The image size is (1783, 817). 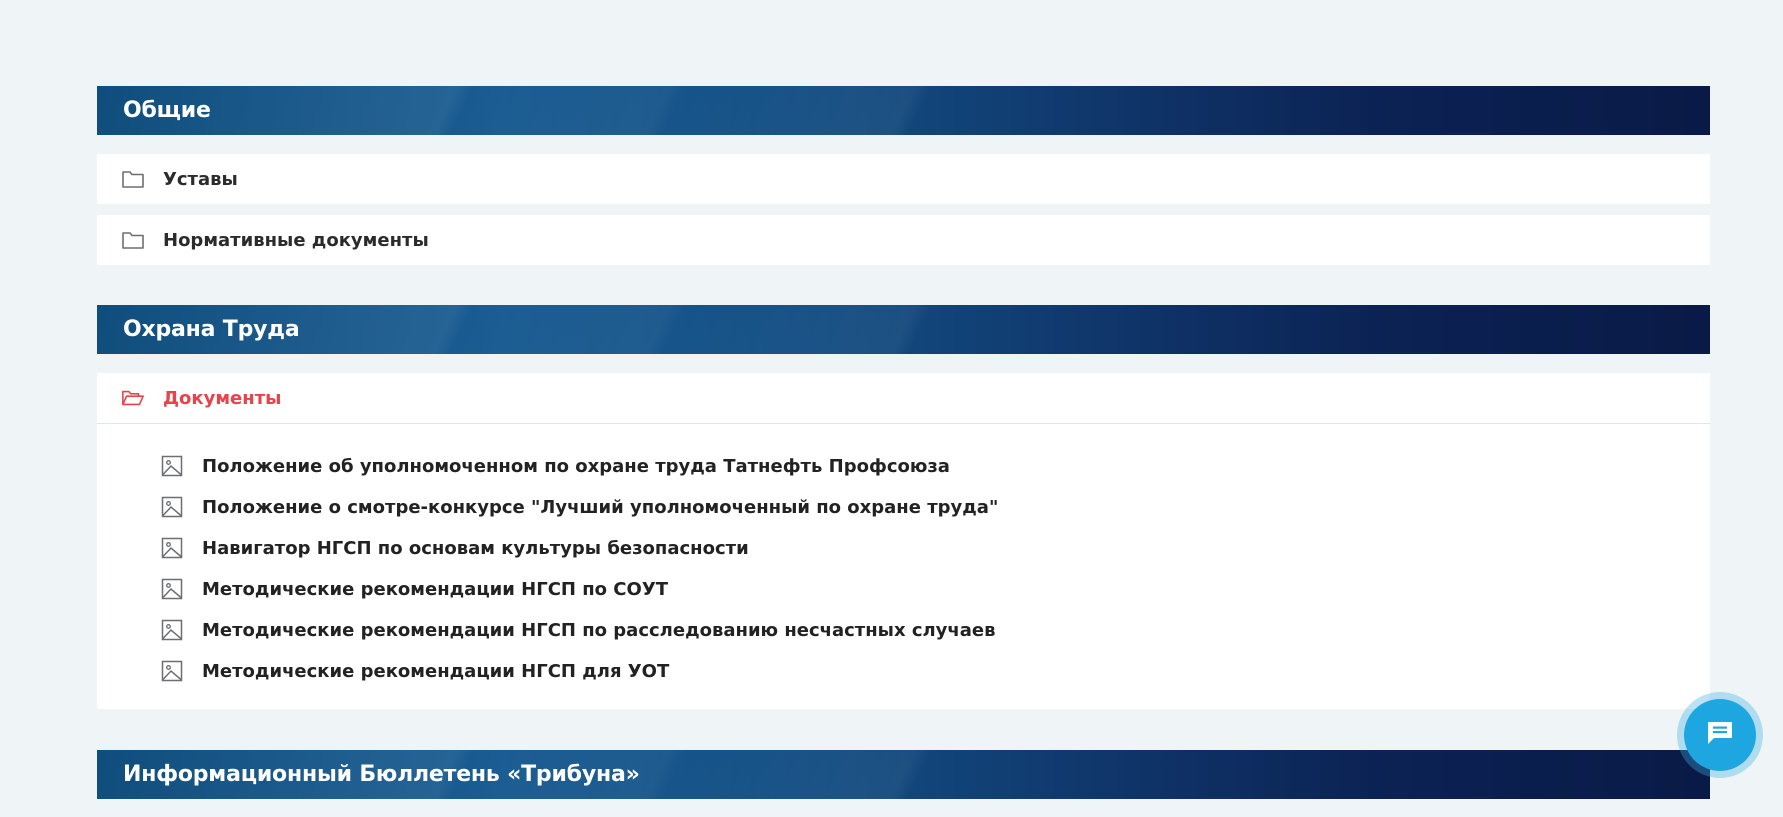 What do you see at coordinates (435, 589) in the screenshot?
I see `document-label: Методические рекомендации НГСП по СОУТ` at bounding box center [435, 589].